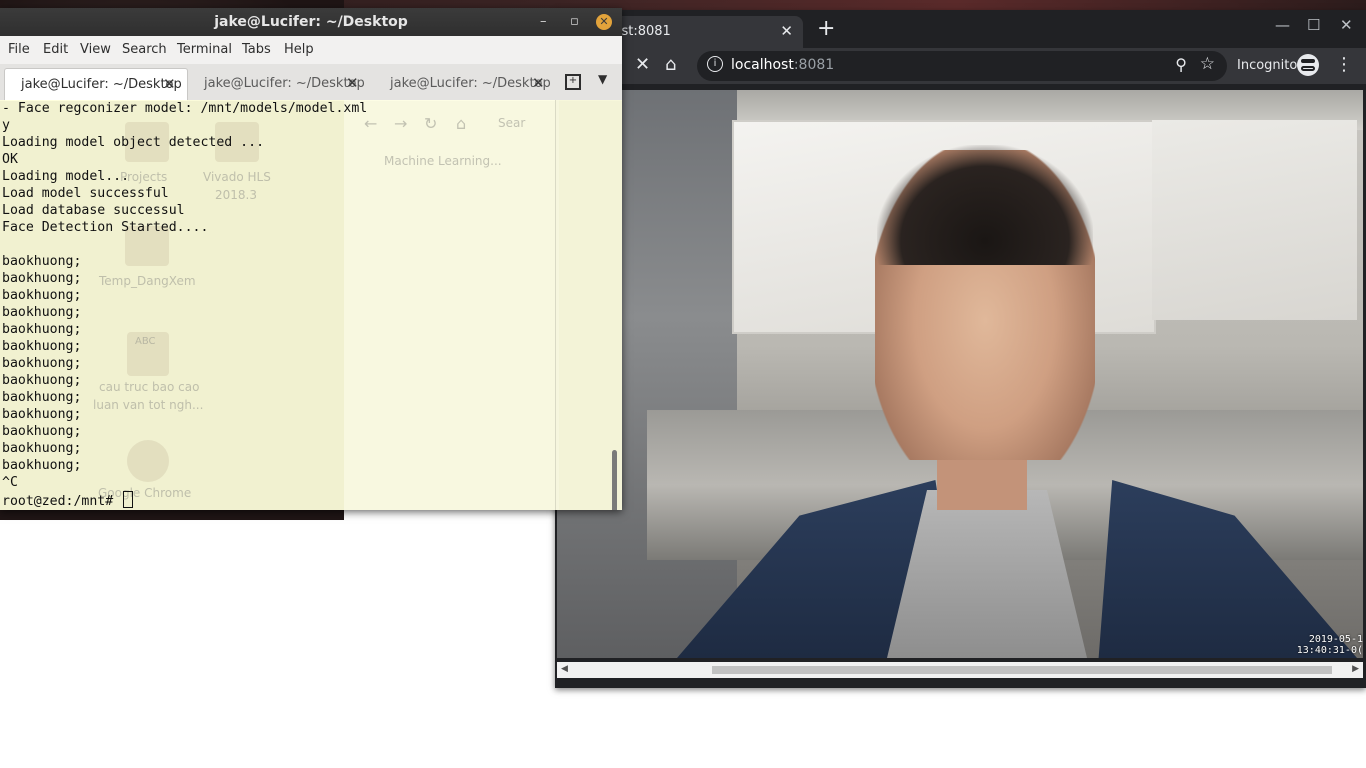 This screenshot has height=768, width=1366. Describe the element at coordinates (512, 123) in the screenshot. I see `ghost-search-text: Sear` at that location.